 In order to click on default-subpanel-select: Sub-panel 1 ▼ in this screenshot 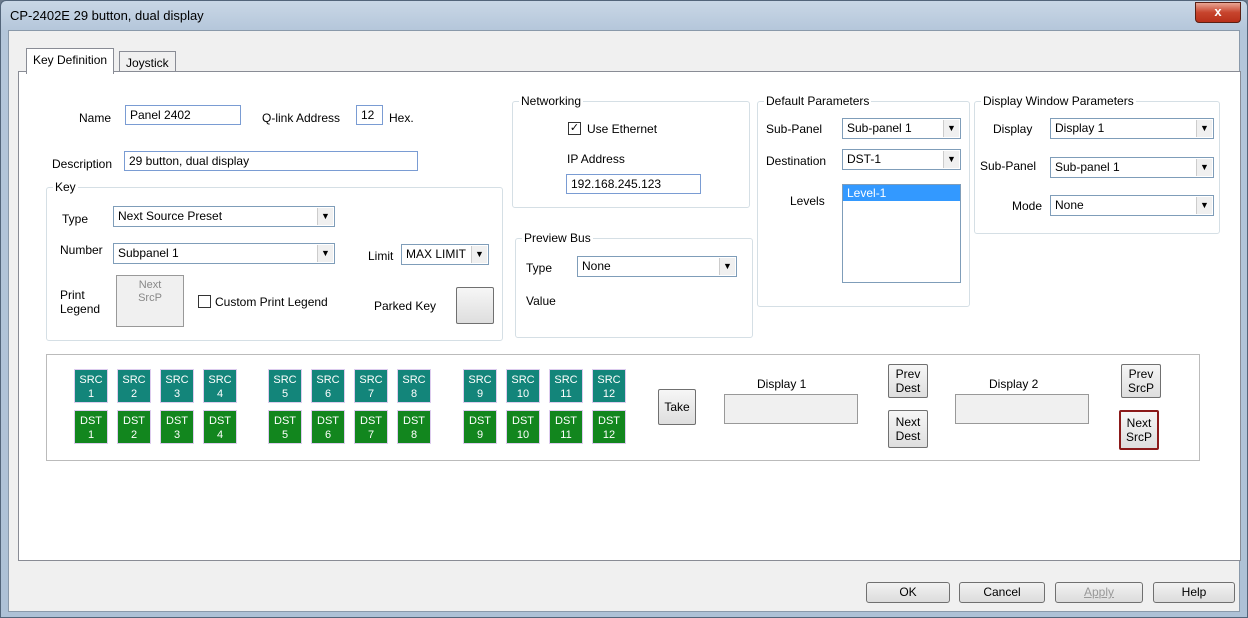, I will do `click(901, 128)`.